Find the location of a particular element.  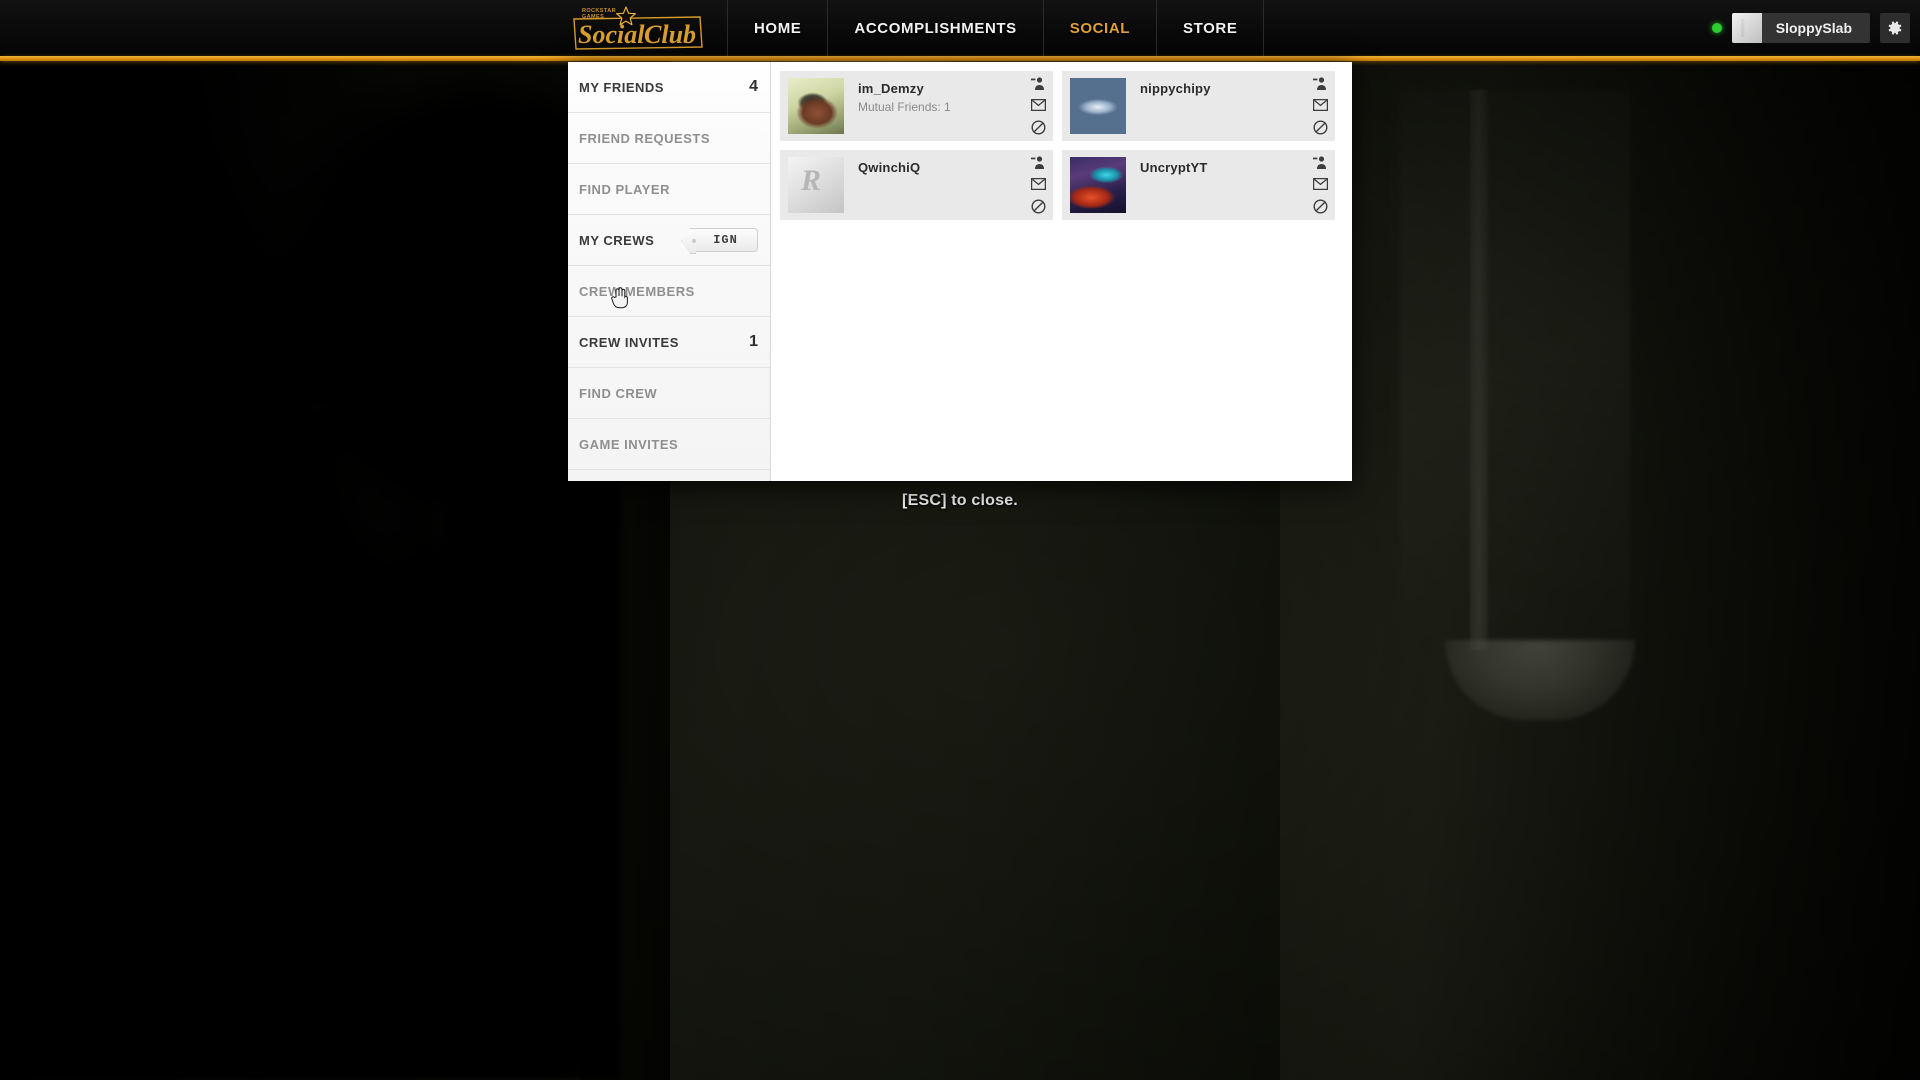

nav-item-accomplishments: ACCOMPLISHMENTS is located at coordinates (934, 28).